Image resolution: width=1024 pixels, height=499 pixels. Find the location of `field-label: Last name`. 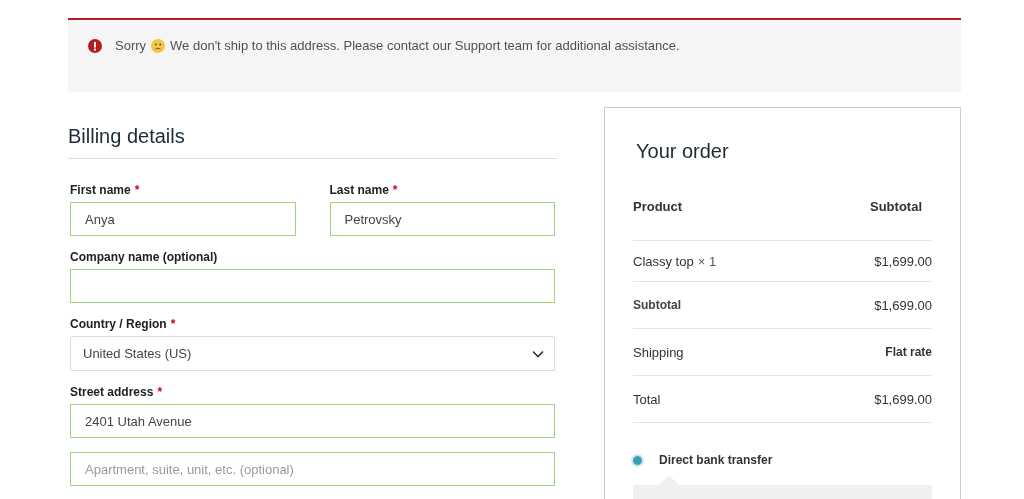

field-label: Last name is located at coordinates (359, 190).